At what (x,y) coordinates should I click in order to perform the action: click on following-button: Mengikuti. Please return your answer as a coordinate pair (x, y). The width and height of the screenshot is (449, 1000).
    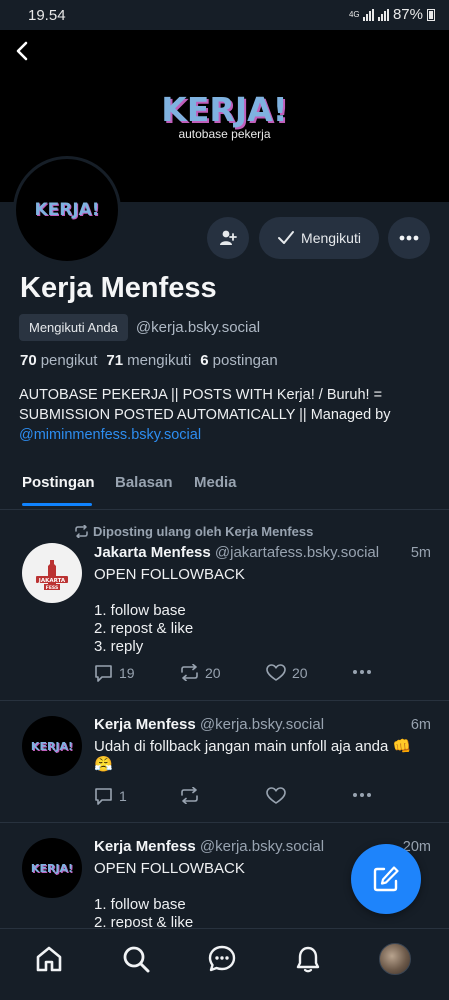
    Looking at the image, I should click on (319, 238).